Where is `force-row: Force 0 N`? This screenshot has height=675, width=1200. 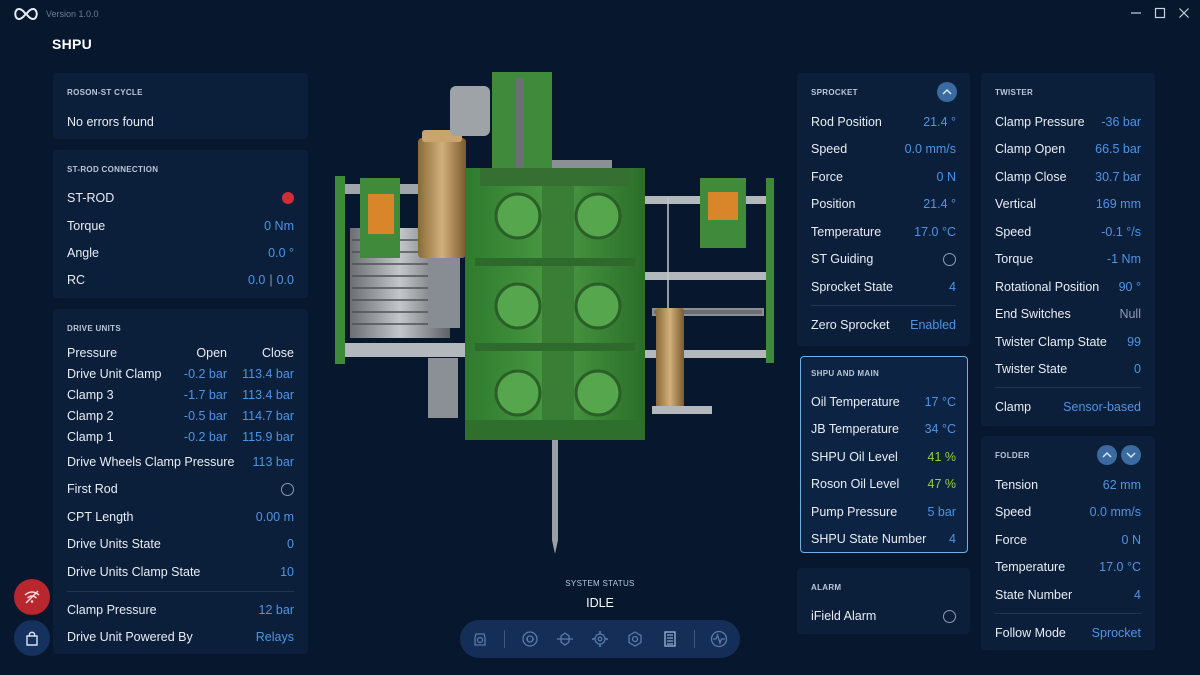 force-row: Force 0 N is located at coordinates (883, 178).